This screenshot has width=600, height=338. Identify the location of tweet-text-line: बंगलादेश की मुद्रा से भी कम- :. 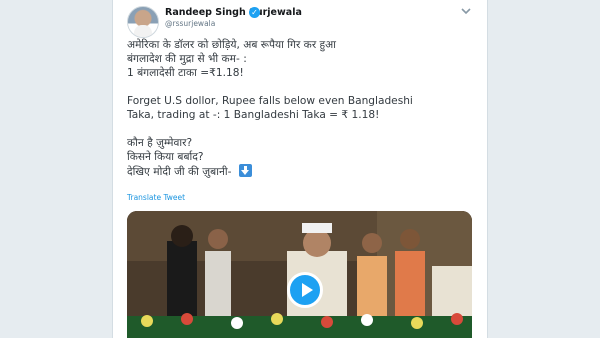
(187, 59).